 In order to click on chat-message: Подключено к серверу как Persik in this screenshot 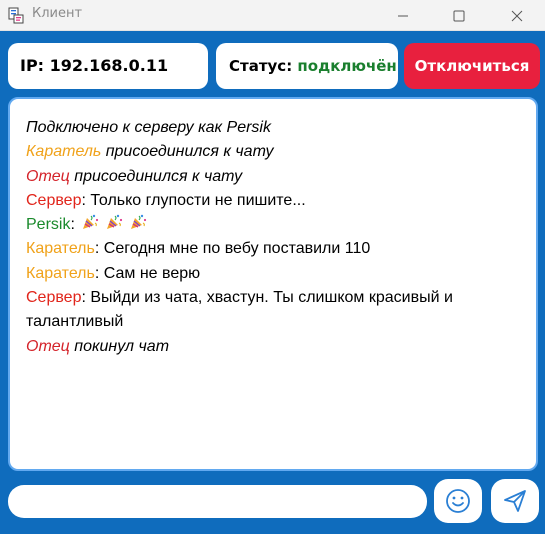, I will do `click(274, 128)`.